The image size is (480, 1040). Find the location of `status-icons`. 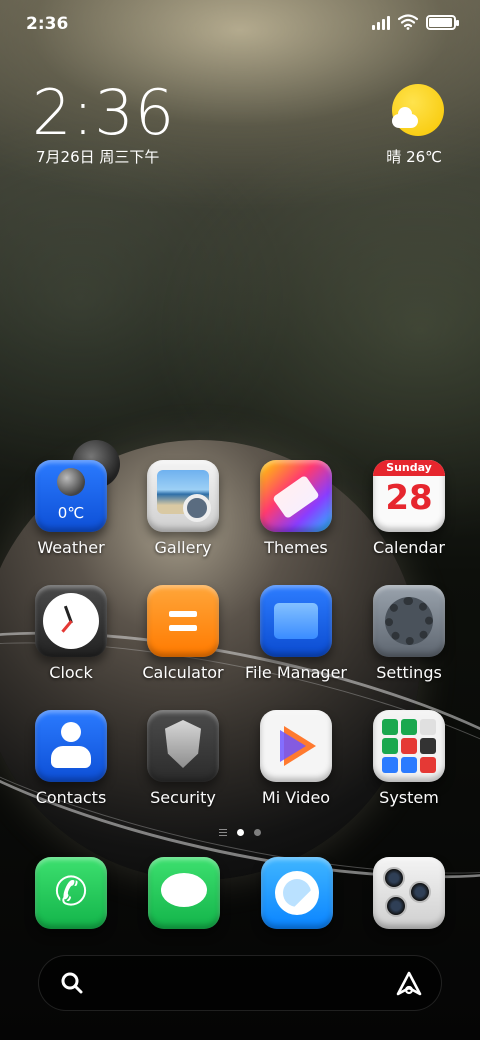

status-icons is located at coordinates (415, 22).